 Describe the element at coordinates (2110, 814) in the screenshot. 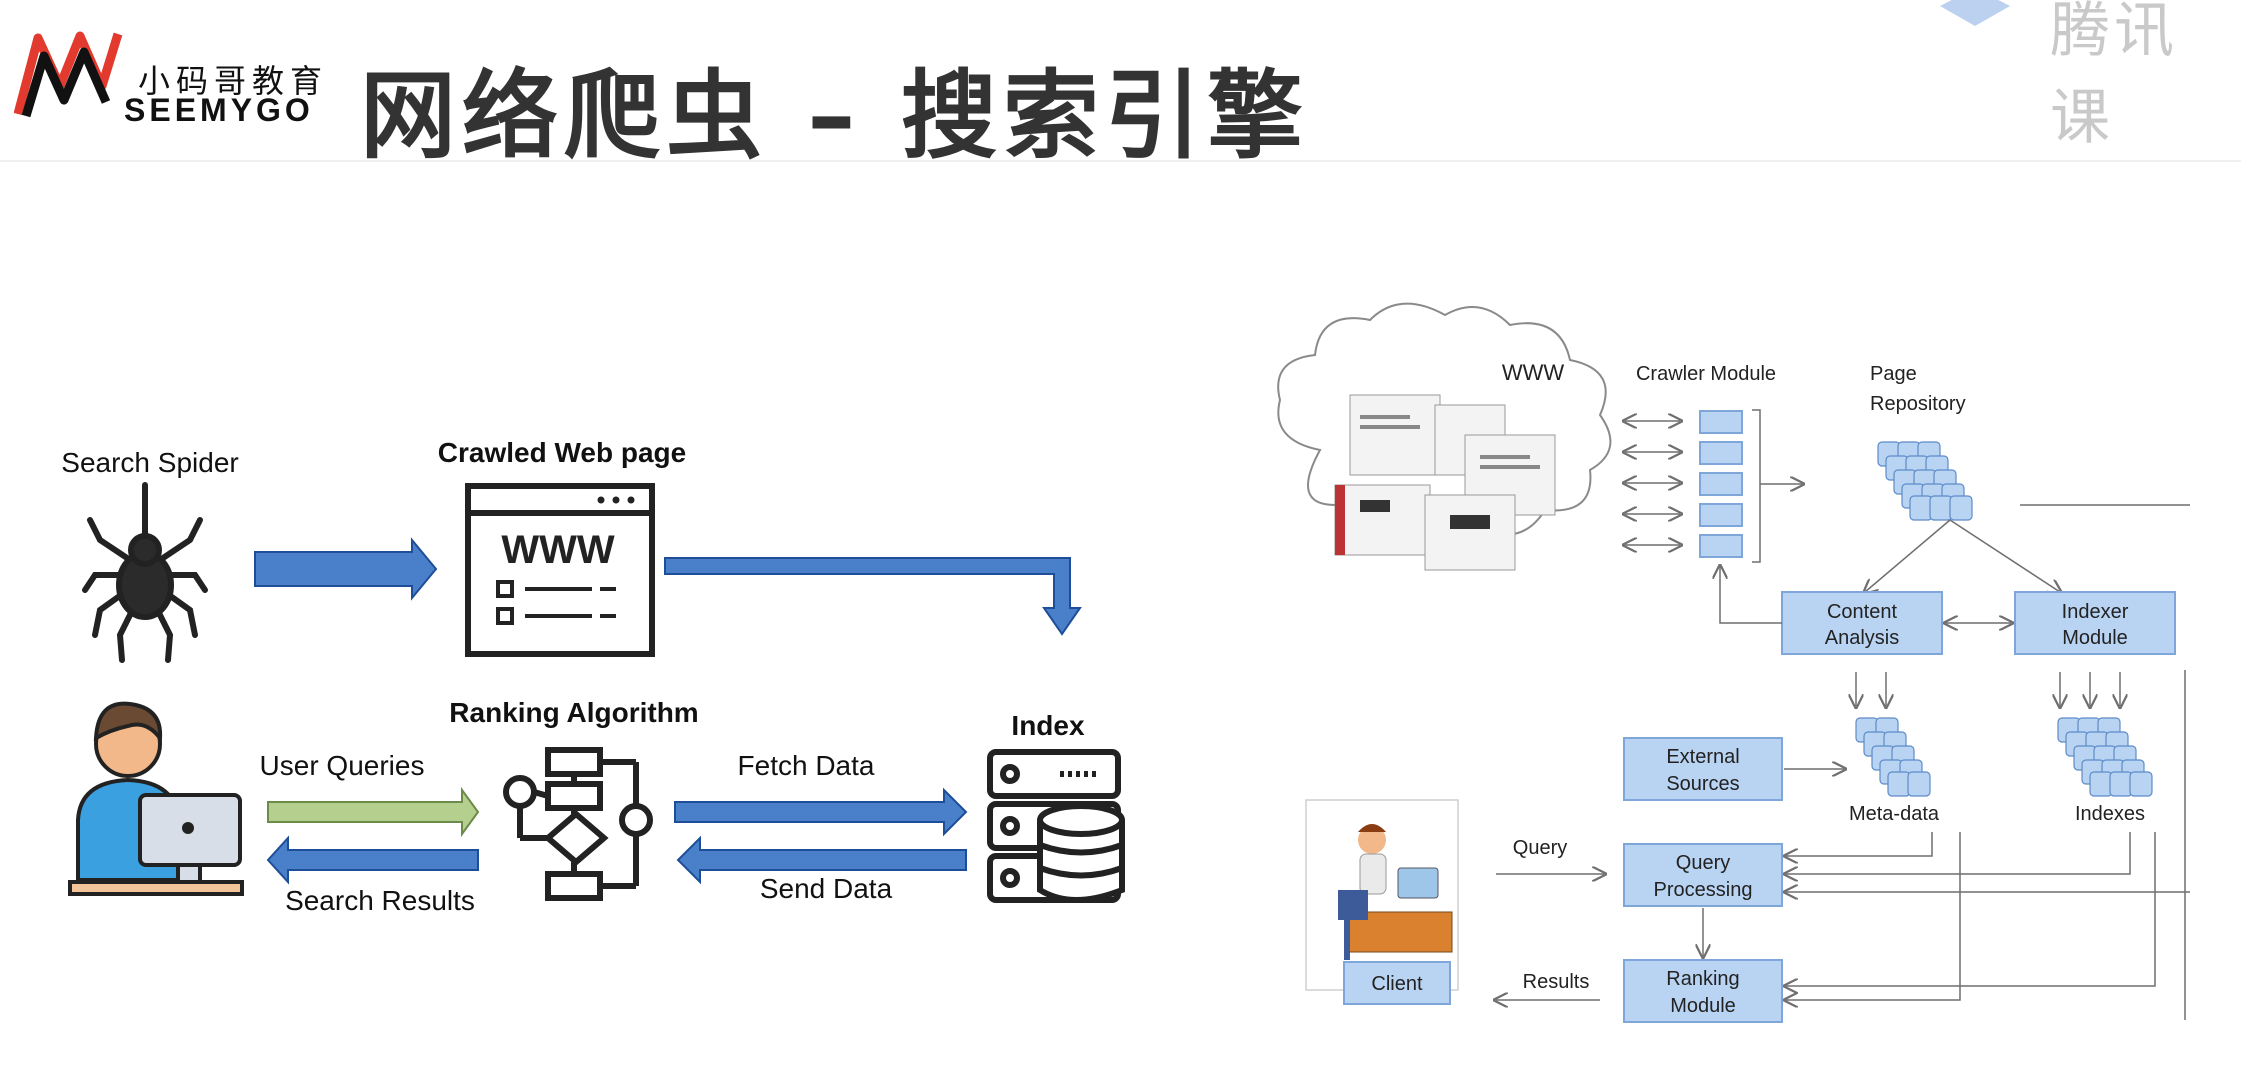

I see `indexes-label: Indexes` at that location.